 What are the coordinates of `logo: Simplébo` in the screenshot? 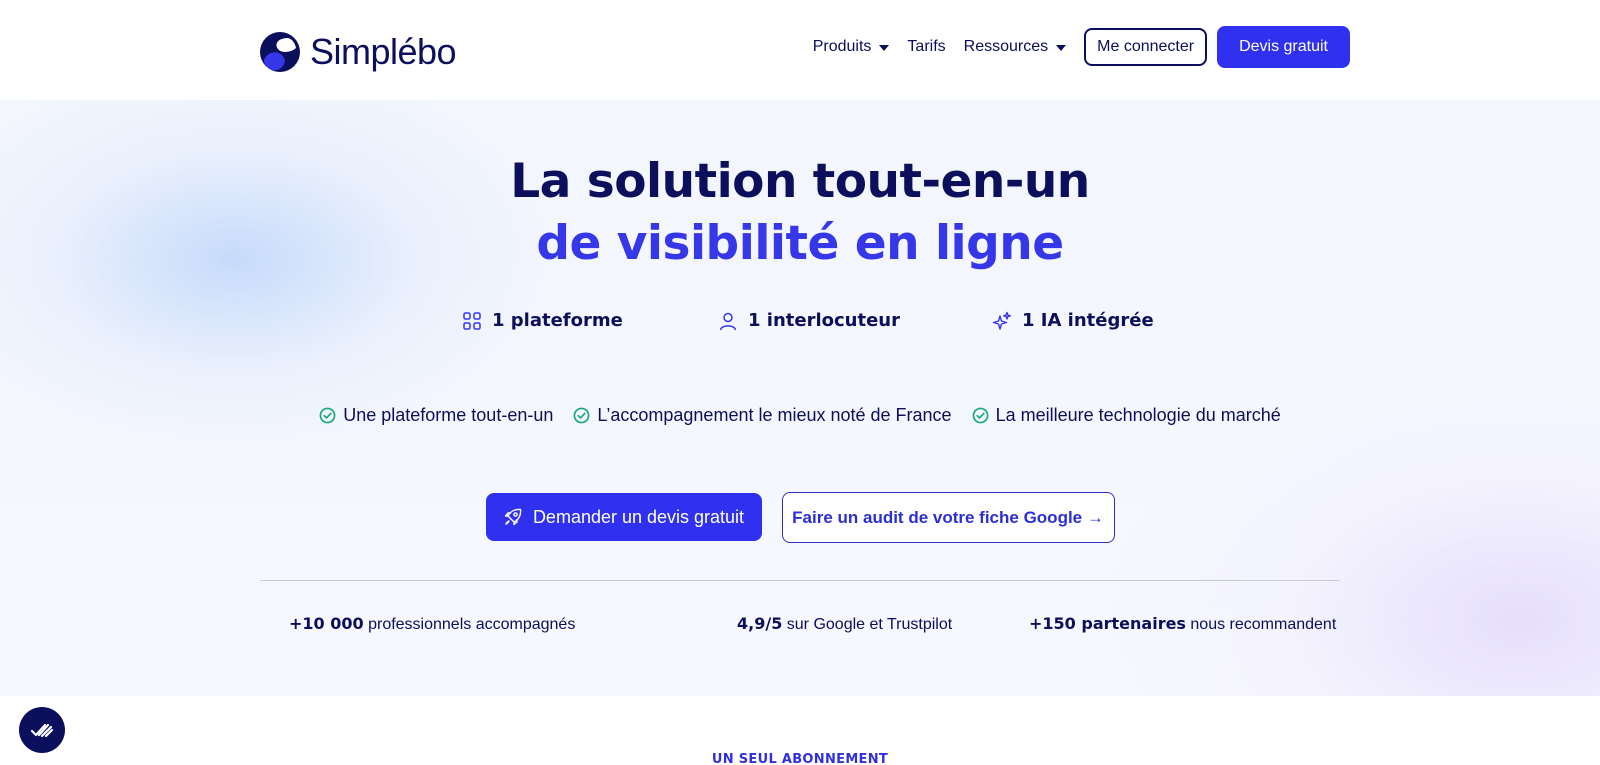 It's located at (357, 52).